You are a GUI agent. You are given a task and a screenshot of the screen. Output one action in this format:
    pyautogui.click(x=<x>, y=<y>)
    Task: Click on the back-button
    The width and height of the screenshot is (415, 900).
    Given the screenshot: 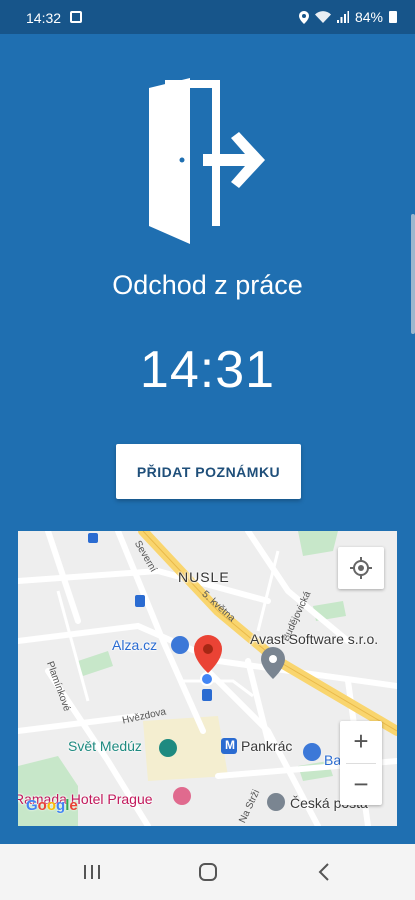 What is the action you would take?
    pyautogui.click(x=324, y=872)
    